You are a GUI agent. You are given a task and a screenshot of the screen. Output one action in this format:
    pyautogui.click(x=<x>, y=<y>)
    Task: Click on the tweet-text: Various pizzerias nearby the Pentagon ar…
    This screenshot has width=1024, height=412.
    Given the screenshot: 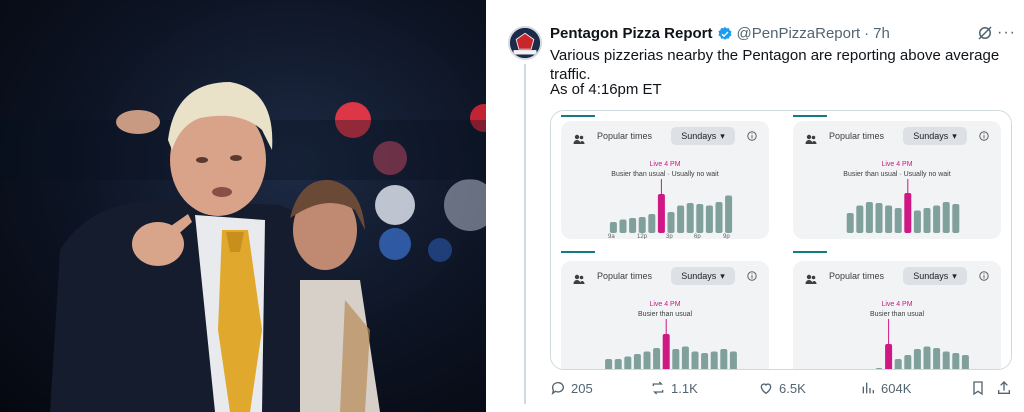 What is the action you would take?
    pyautogui.click(x=775, y=65)
    